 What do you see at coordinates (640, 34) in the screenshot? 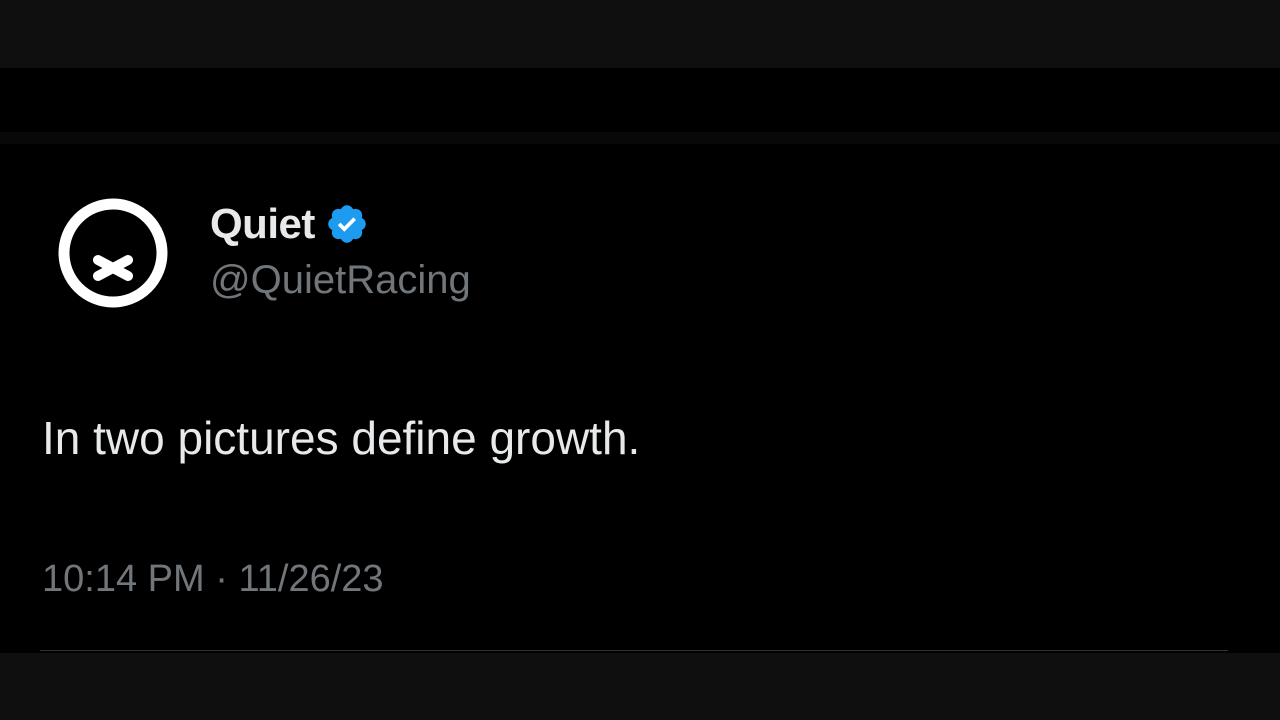
I see `letterbox-top` at bounding box center [640, 34].